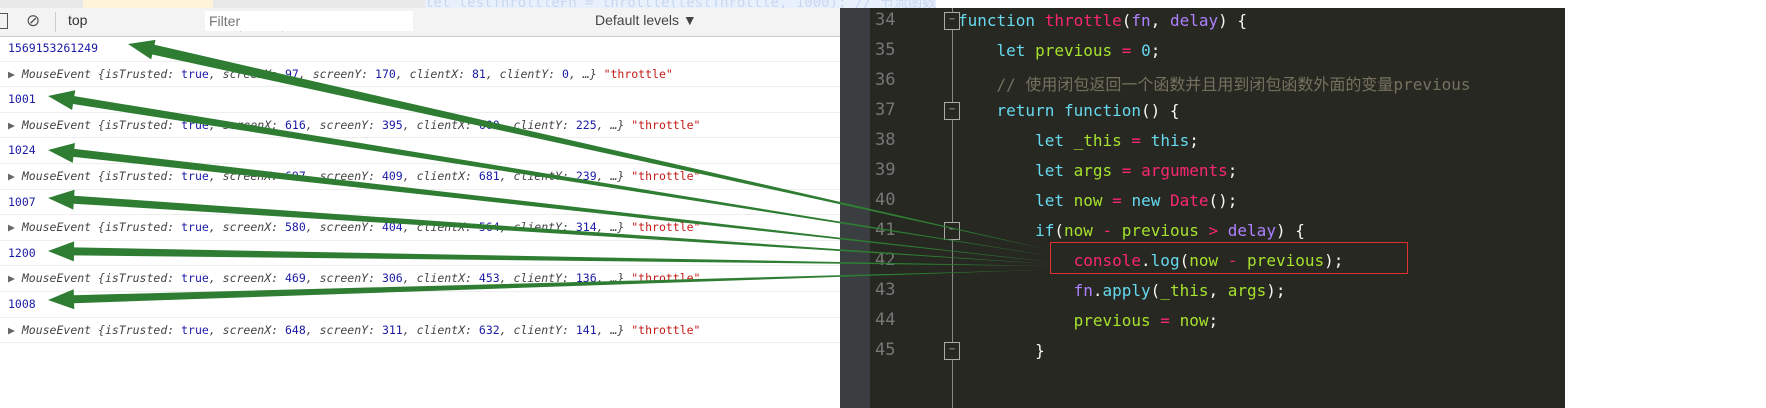 The width and height of the screenshot is (1766, 408). Describe the element at coordinates (544, 290) in the screenshot. I see `arrow` at that location.